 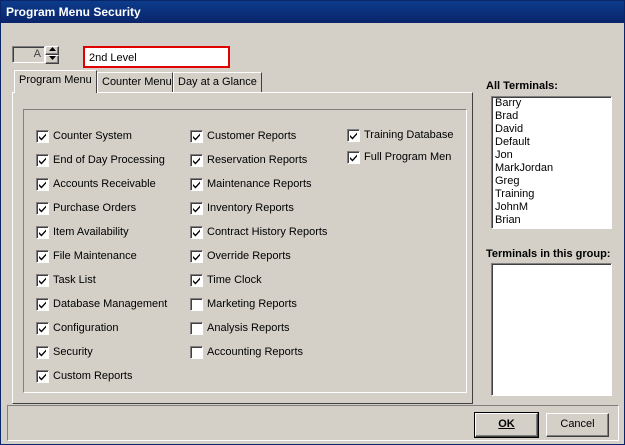 I want to click on checkbox-col2-0: Customer Reports, so click(x=243, y=138).